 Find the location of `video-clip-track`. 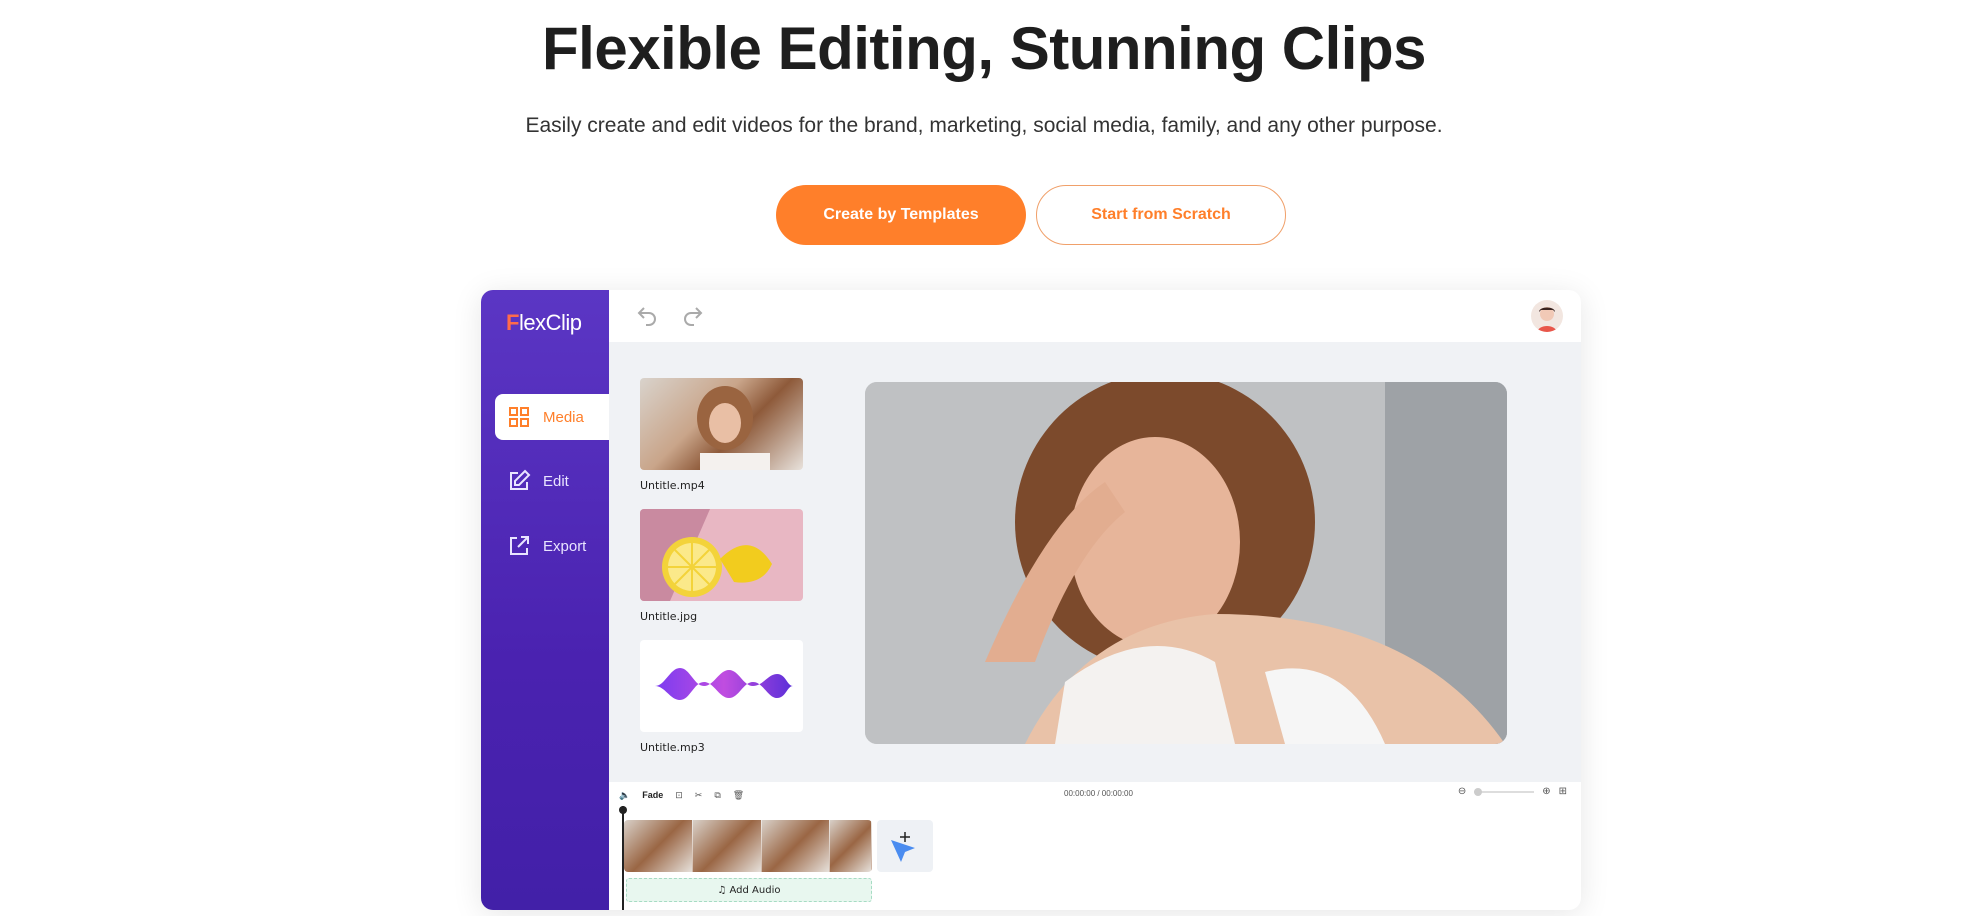

video-clip-track is located at coordinates (748, 846).